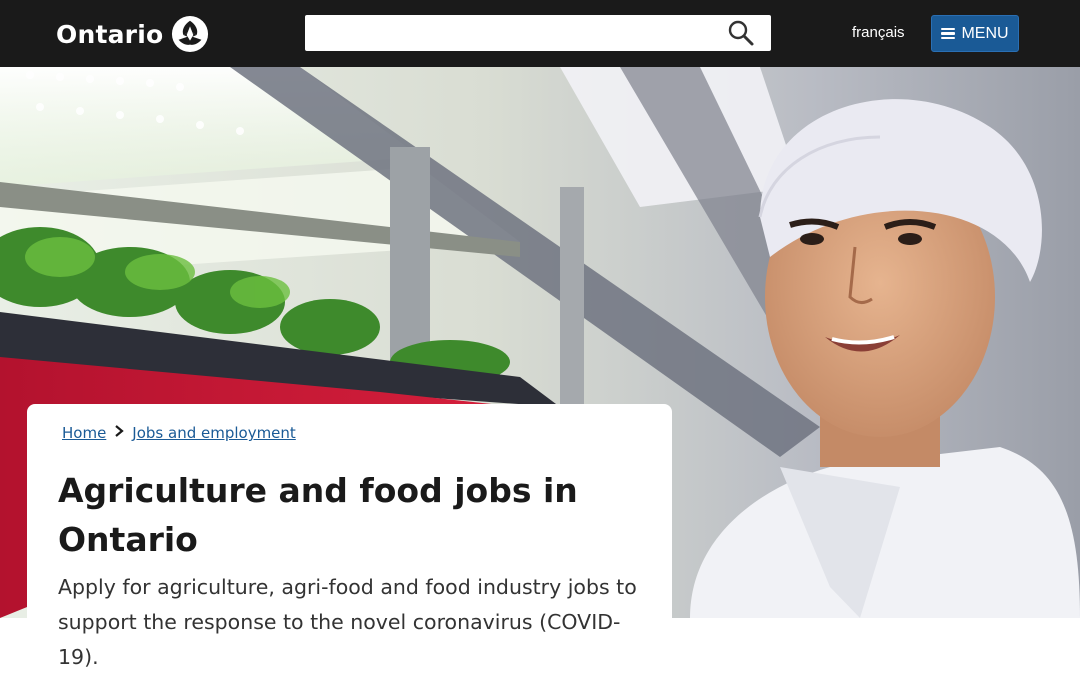 This screenshot has height=693, width=1080. I want to click on search-icon, so click(741, 33).